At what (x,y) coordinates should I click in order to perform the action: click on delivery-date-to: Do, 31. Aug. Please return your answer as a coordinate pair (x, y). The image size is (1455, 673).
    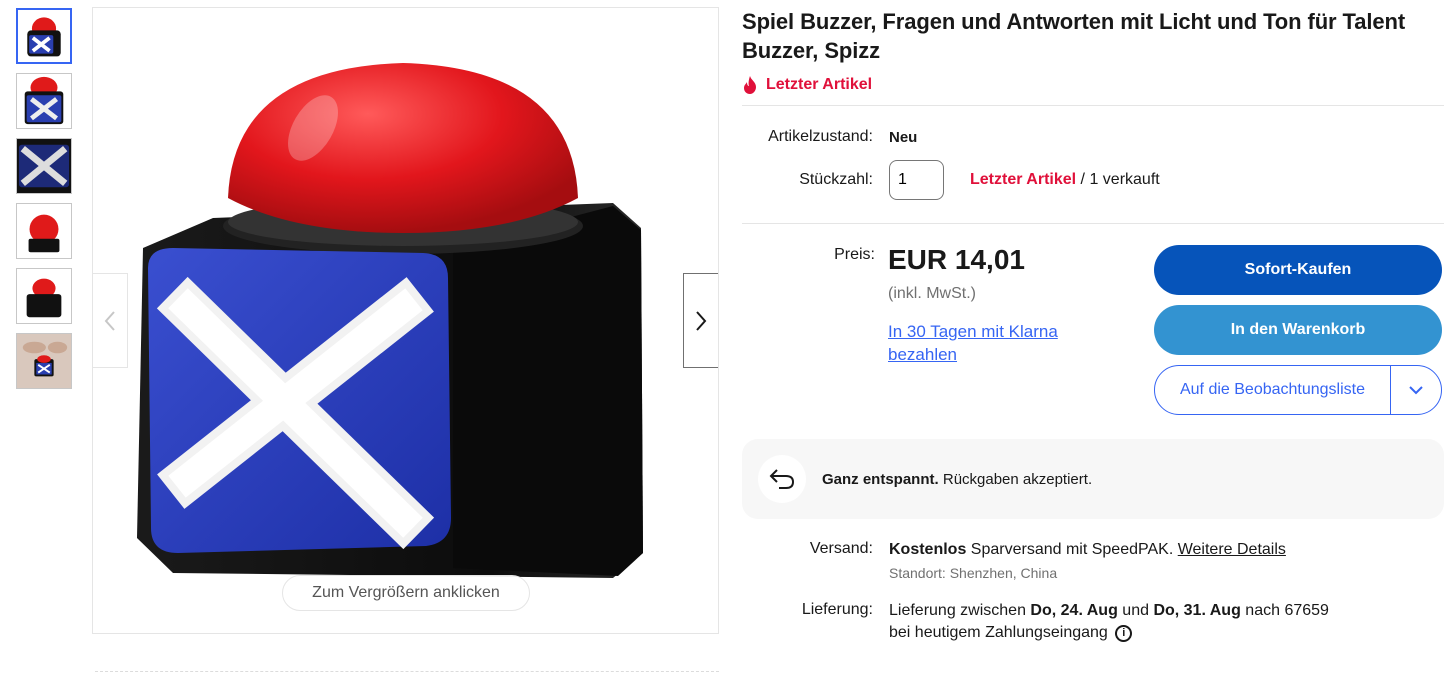
    Looking at the image, I should click on (1197, 610).